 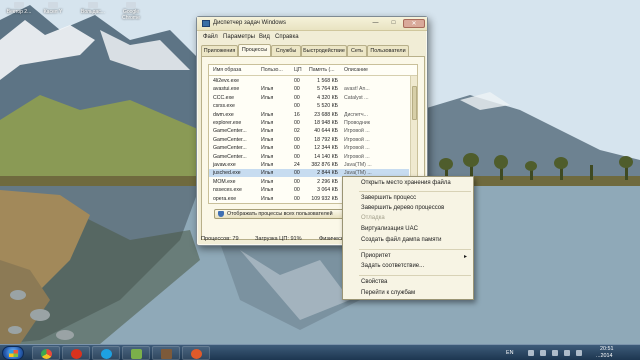 I want to click on tab-processes: Процессы, so click(x=254, y=50).